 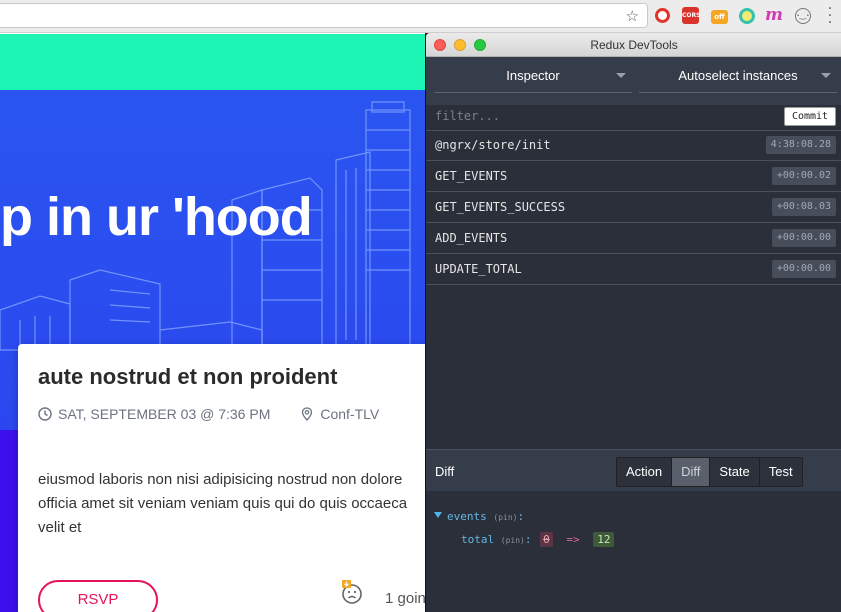 I want to click on action-timestamp: +00:08.03, so click(x=803, y=207).